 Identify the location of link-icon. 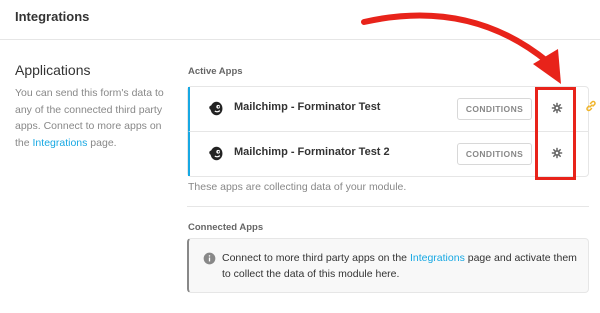
(591, 106).